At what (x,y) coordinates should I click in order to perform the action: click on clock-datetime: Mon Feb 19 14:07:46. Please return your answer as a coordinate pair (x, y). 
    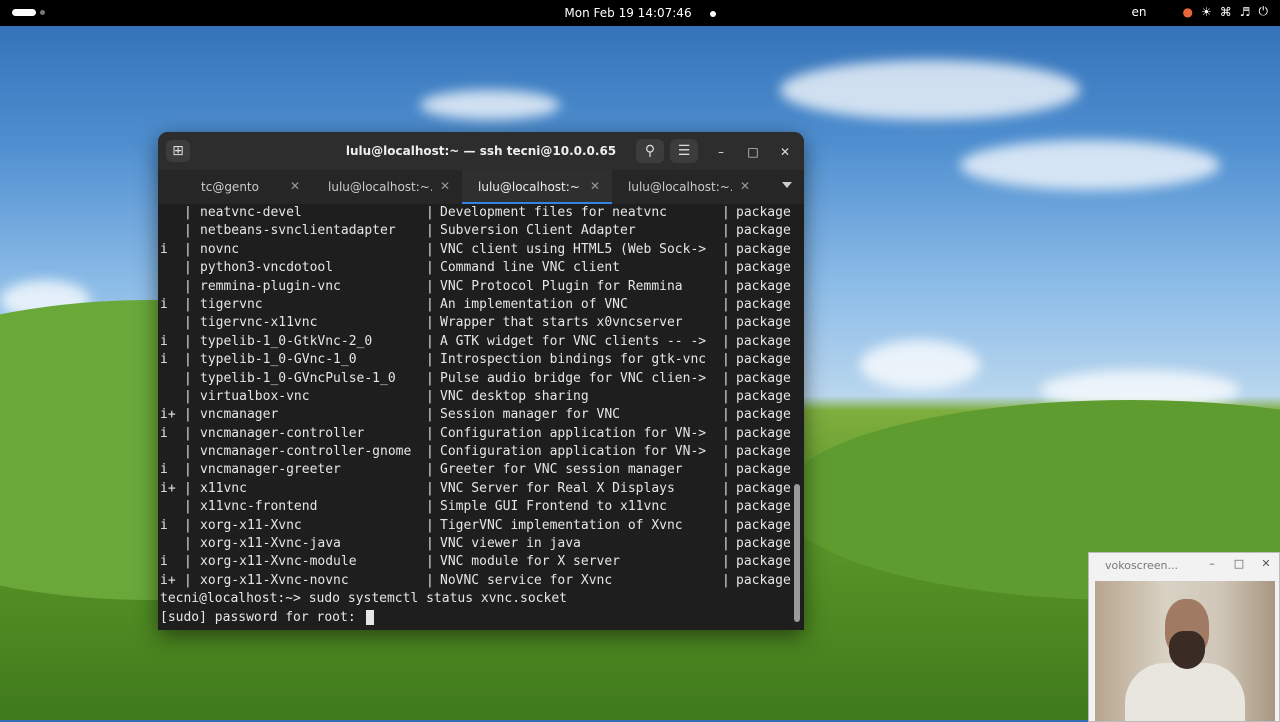
    Looking at the image, I should click on (627, 13).